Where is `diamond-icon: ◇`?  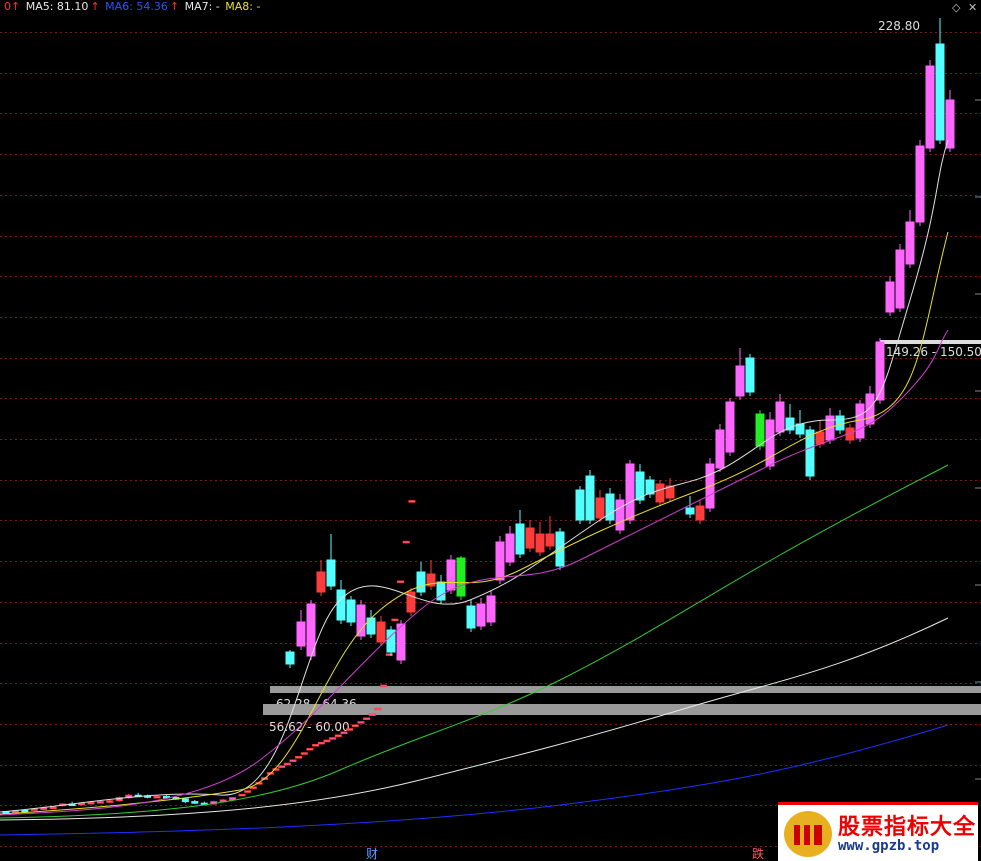
diamond-icon: ◇ is located at coordinates (956, 7).